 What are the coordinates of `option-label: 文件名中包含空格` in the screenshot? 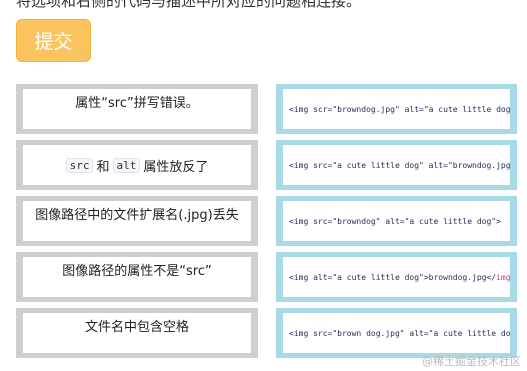 It's located at (136, 327).